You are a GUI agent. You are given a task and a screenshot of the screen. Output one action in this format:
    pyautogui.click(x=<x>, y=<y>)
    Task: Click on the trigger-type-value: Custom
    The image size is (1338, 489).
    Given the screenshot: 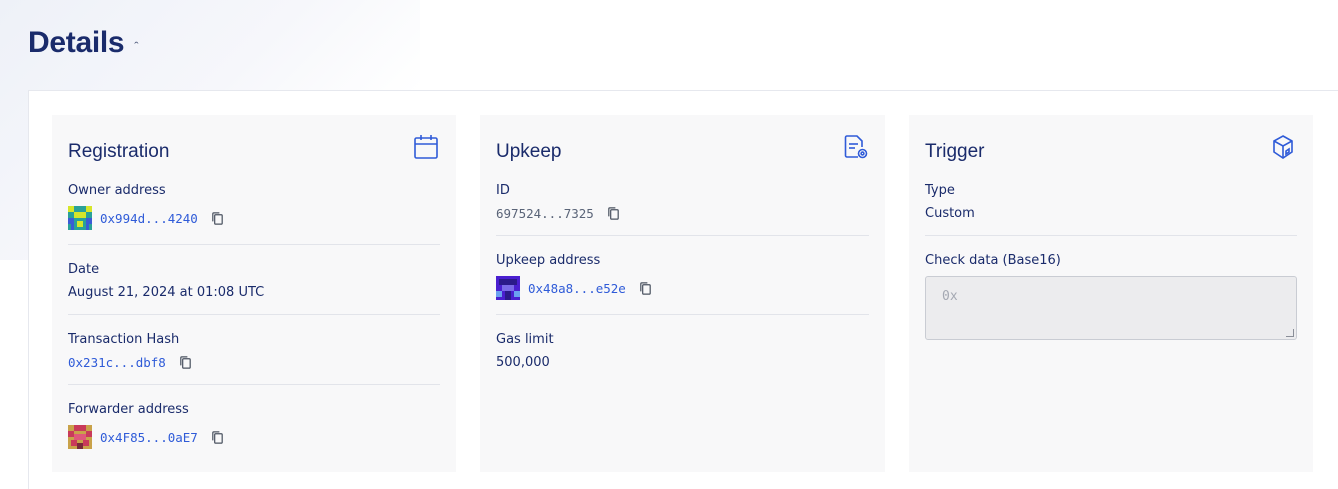 What is the action you would take?
    pyautogui.click(x=950, y=213)
    